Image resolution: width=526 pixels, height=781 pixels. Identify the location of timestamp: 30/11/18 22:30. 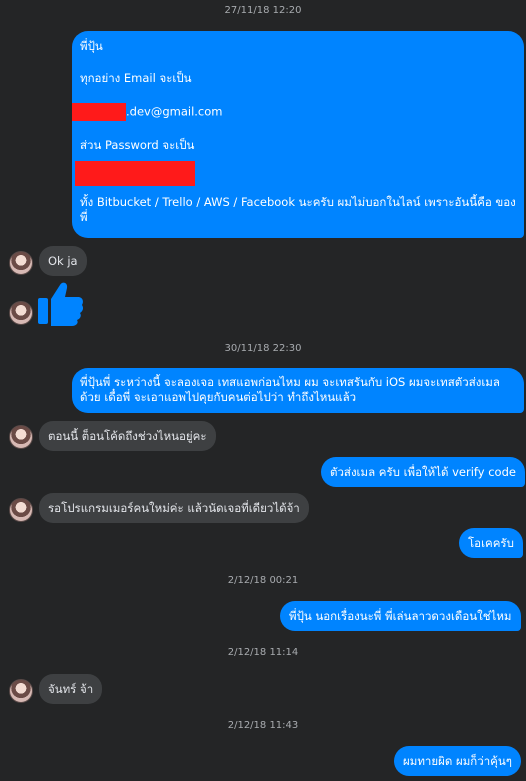
(263, 348).